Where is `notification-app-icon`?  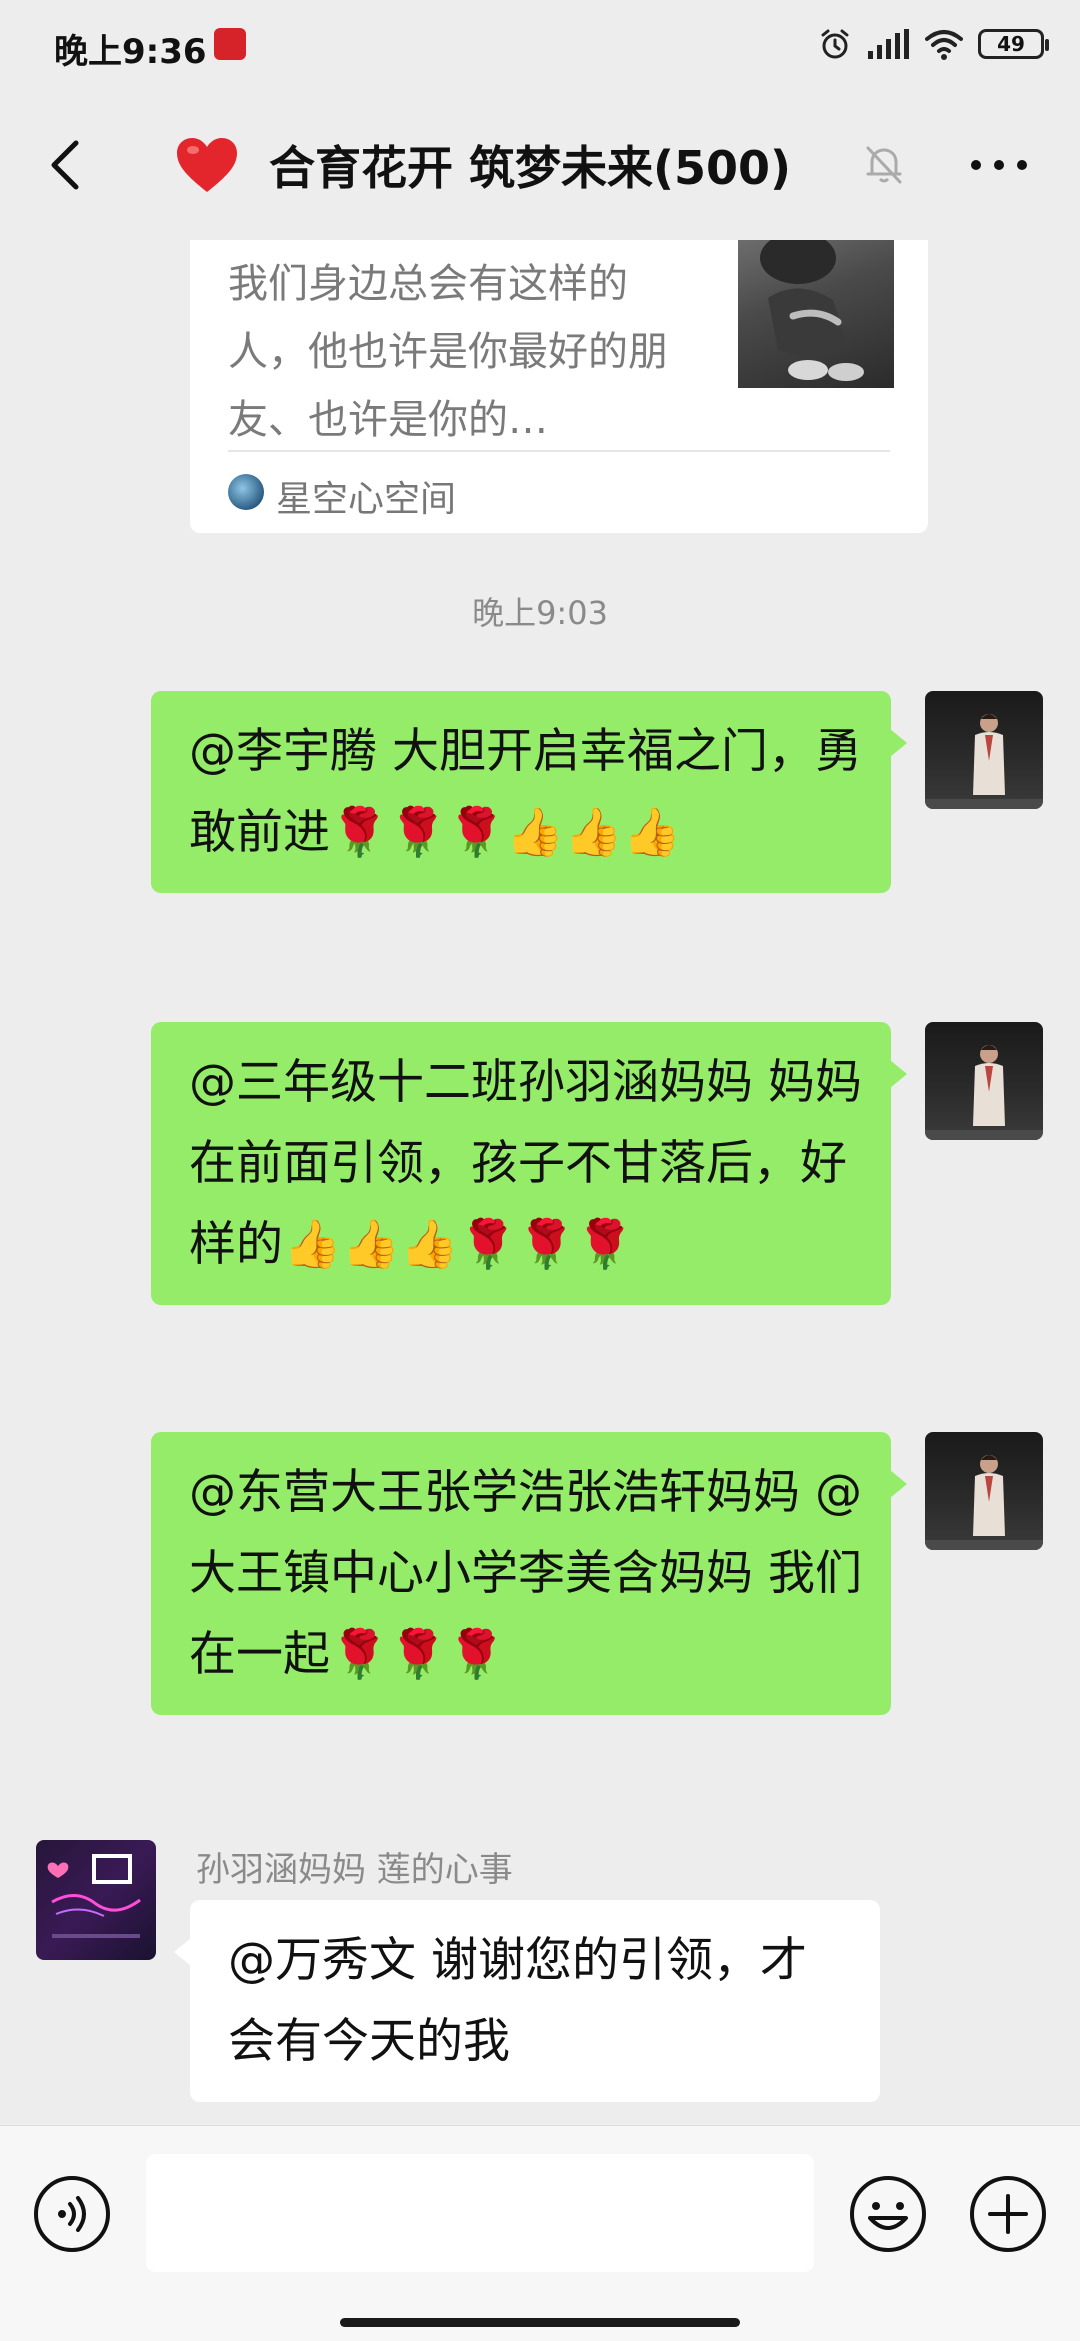 notification-app-icon is located at coordinates (230, 44).